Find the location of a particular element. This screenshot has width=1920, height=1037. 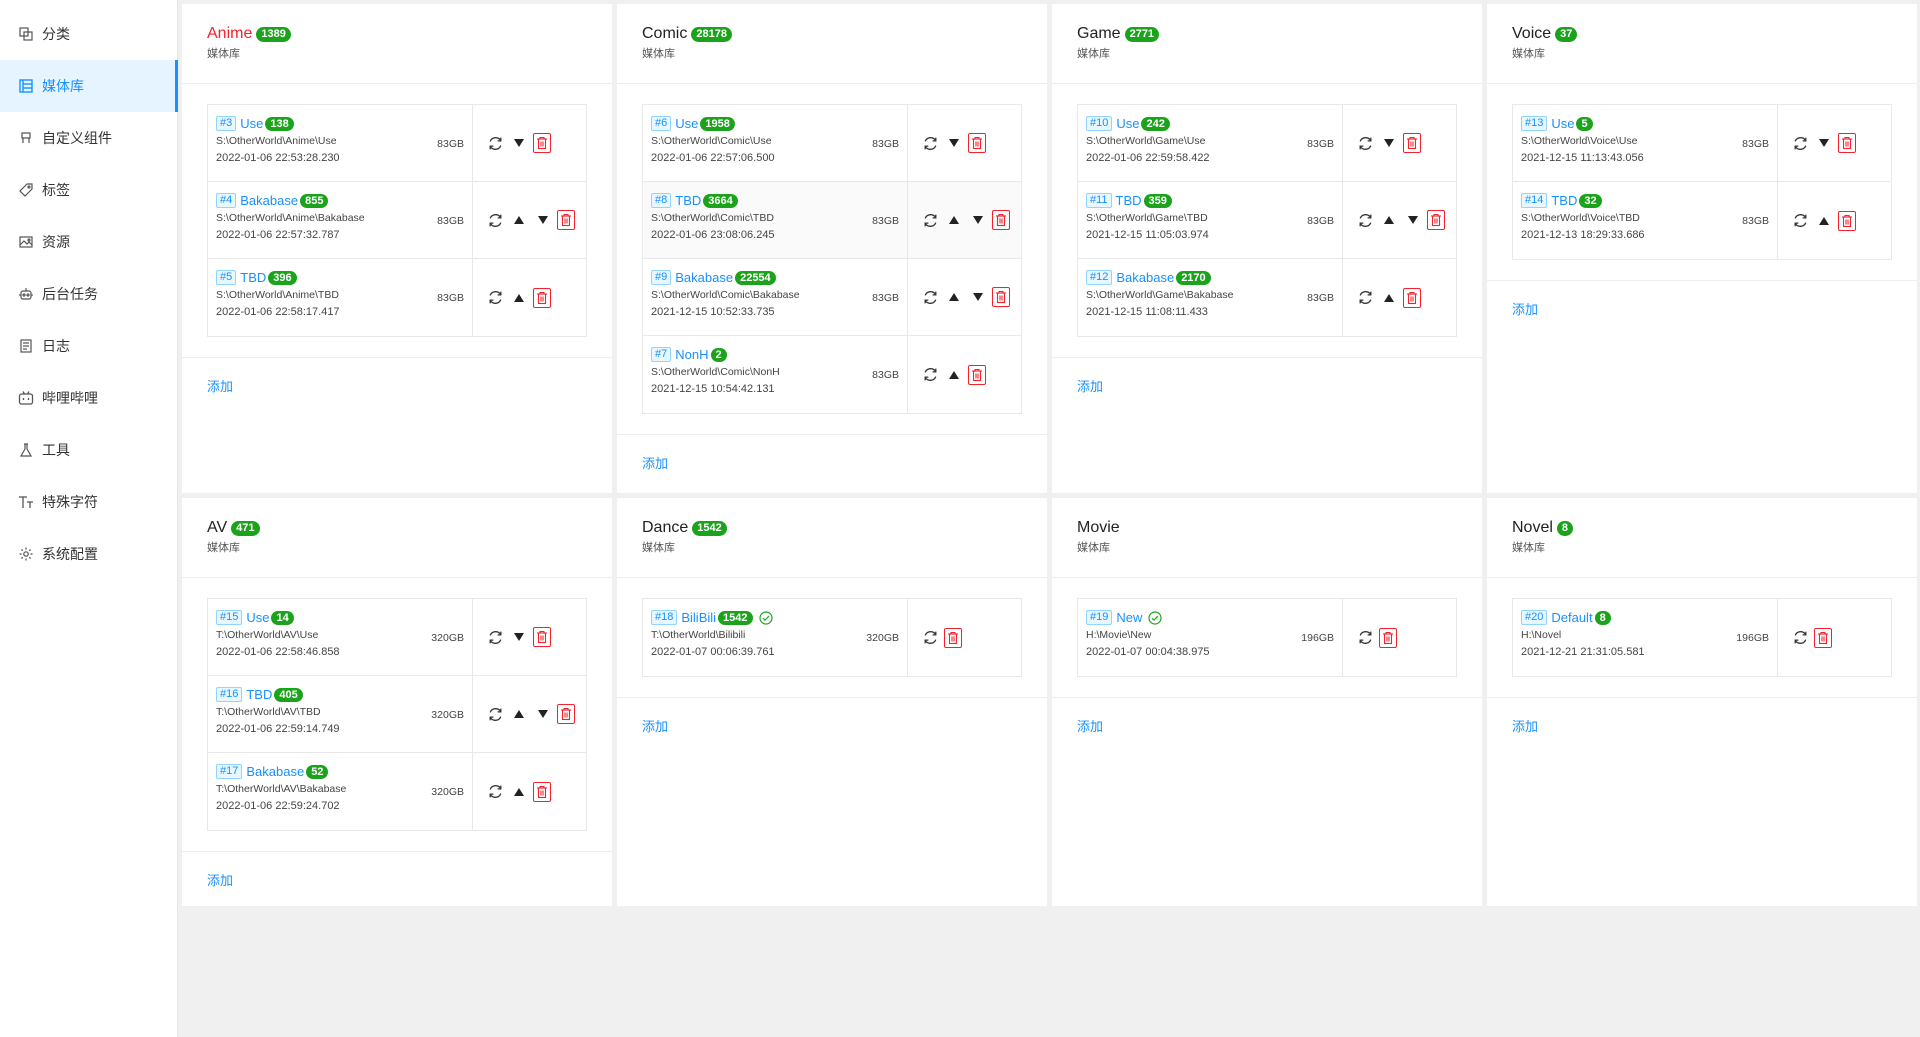

sidebar-item-6: 日志 is located at coordinates (88, 346).